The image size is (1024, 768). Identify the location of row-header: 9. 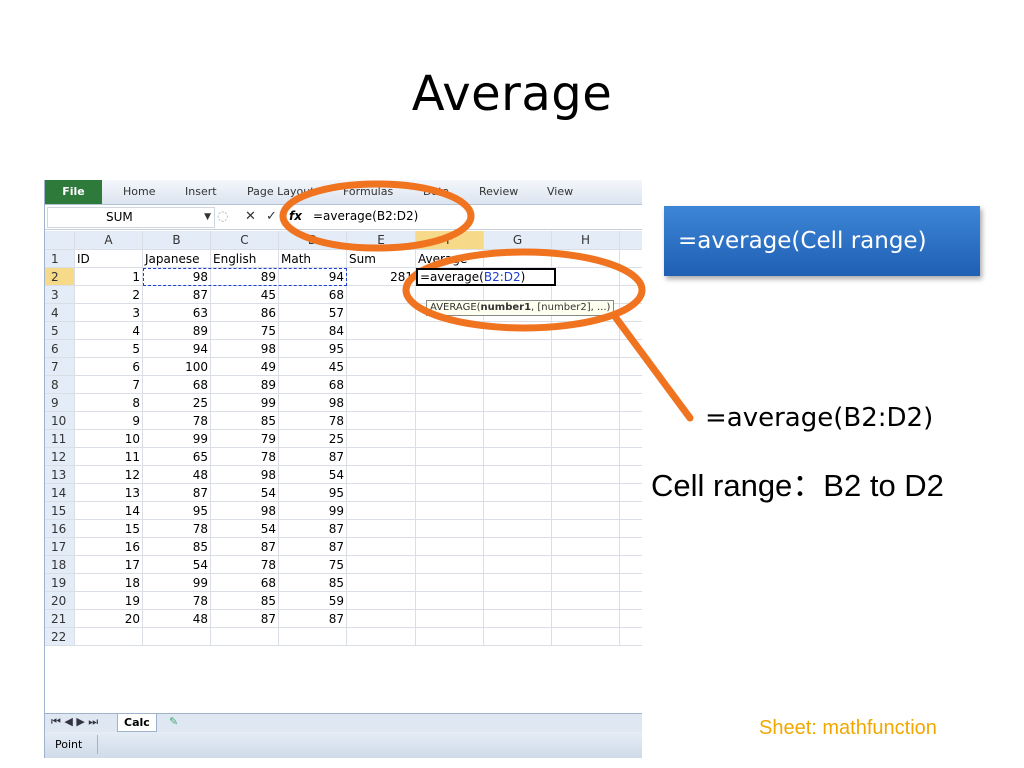
(60, 403).